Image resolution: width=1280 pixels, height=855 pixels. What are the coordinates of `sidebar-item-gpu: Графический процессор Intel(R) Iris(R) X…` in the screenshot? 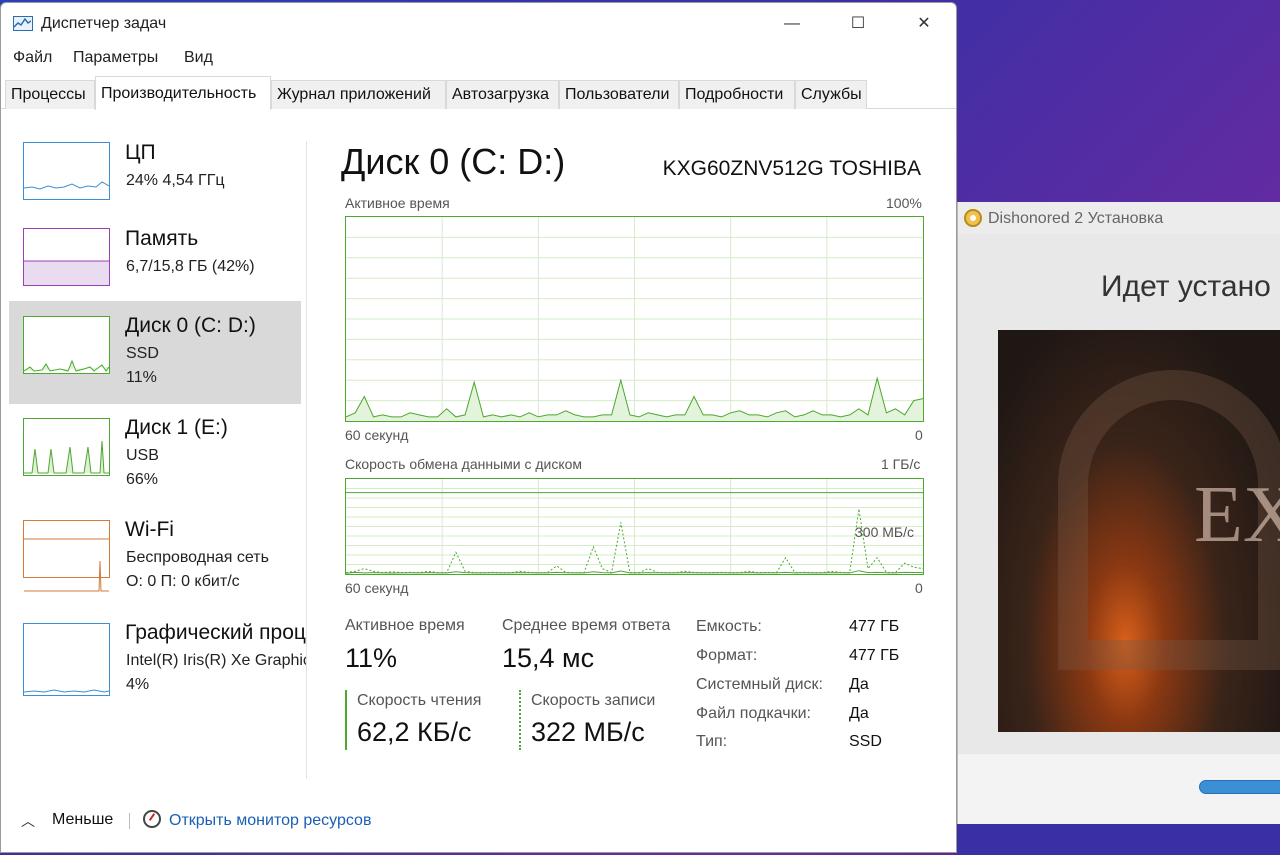 It's located at (157, 661).